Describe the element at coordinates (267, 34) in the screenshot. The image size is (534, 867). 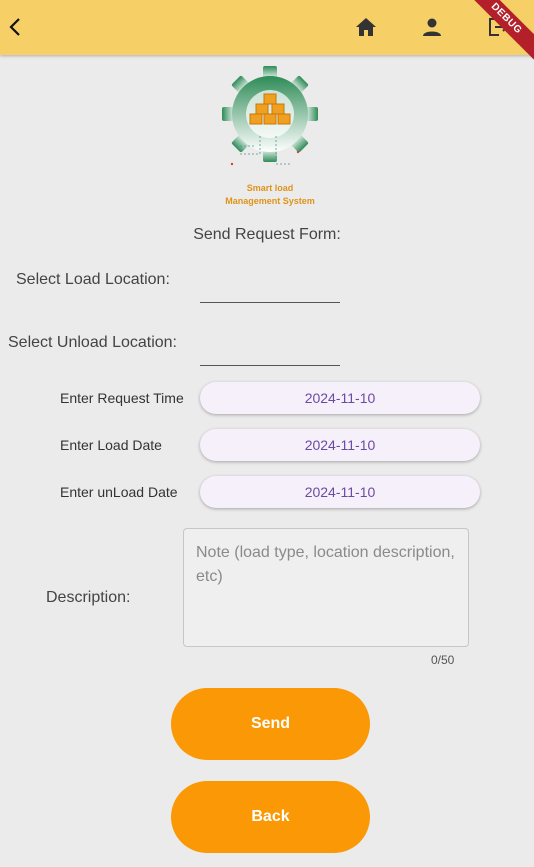
I see `app-bar: DEBUG` at that location.